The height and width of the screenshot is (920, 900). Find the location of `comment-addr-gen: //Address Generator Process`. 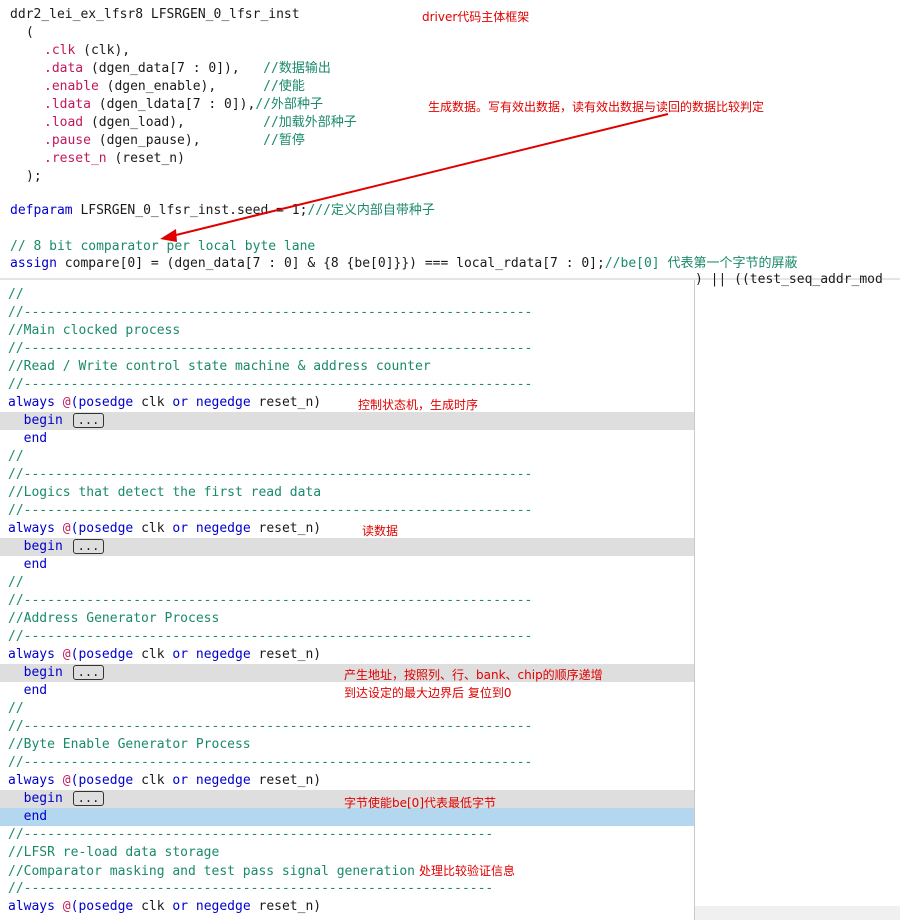

comment-addr-gen: //Address Generator Process is located at coordinates (114, 618).